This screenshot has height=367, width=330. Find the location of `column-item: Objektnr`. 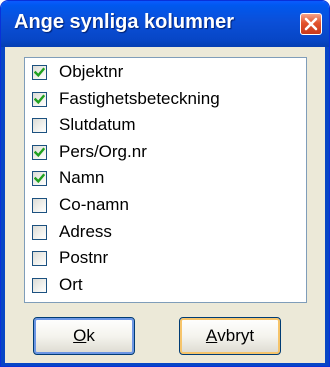

column-item: Objektnr is located at coordinates (165, 74).